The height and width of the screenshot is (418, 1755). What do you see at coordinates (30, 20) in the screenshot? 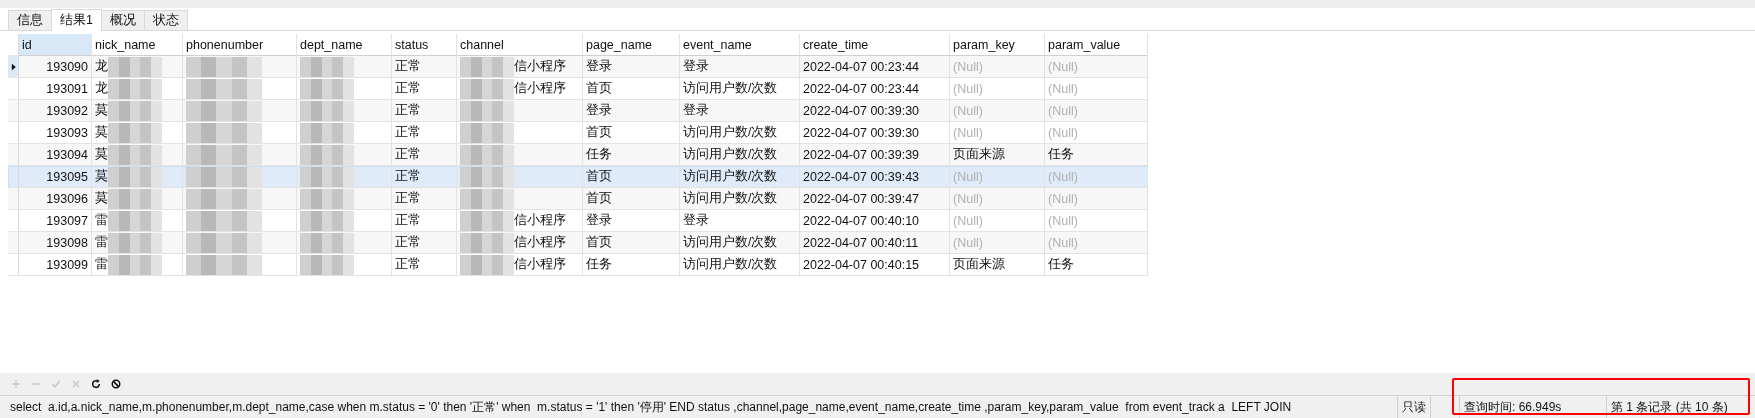
I see `tab: 信息` at bounding box center [30, 20].